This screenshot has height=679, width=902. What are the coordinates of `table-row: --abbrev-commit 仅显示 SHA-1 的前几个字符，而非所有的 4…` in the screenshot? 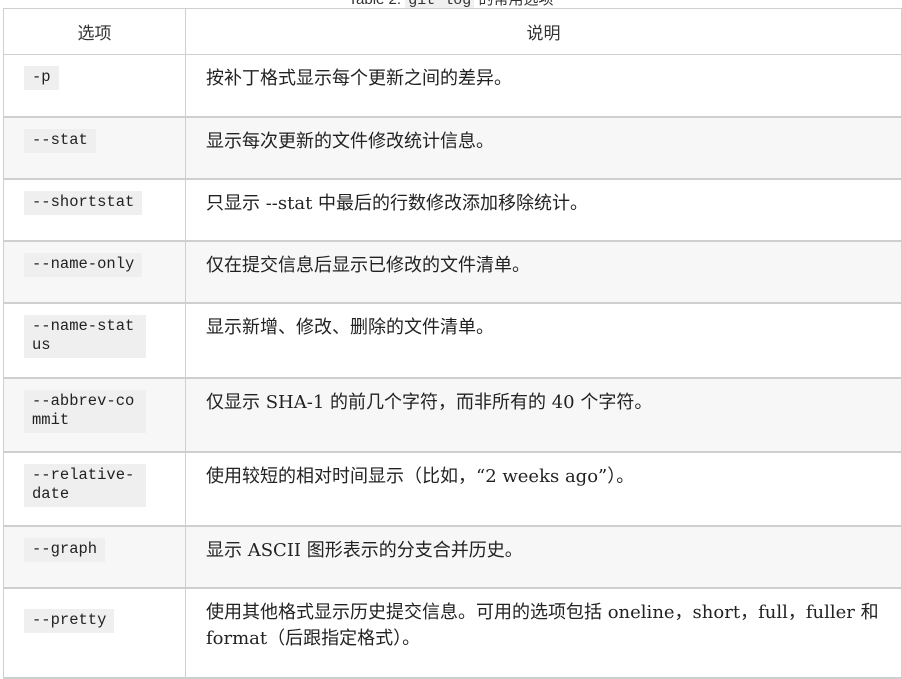 It's located at (452, 415).